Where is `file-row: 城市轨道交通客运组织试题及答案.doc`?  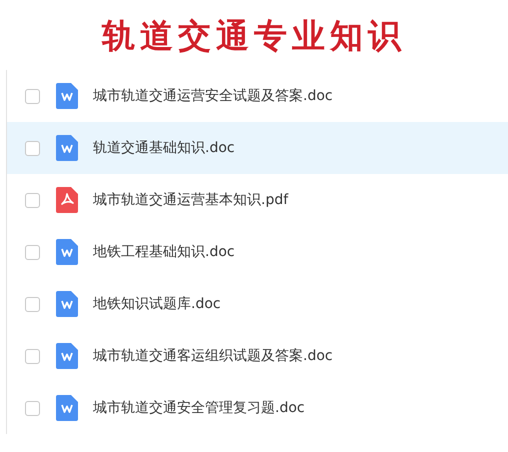 file-row: 城市轨道交通客运组织试题及答案.doc is located at coordinates (257, 356).